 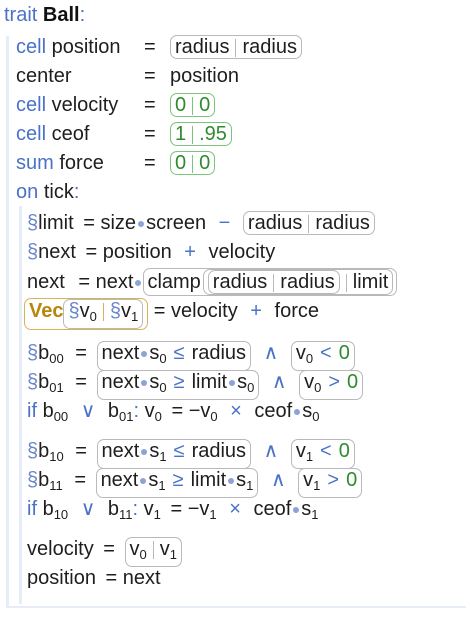 I want to click on stmt-vec-destructure: Vec §v0 §v1 = velocity + force, so click(x=171, y=314).